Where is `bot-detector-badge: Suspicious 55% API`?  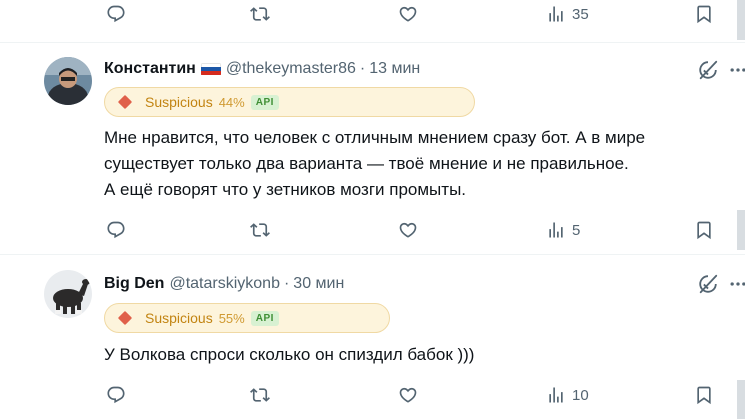 bot-detector-badge: Suspicious 55% API is located at coordinates (247, 318).